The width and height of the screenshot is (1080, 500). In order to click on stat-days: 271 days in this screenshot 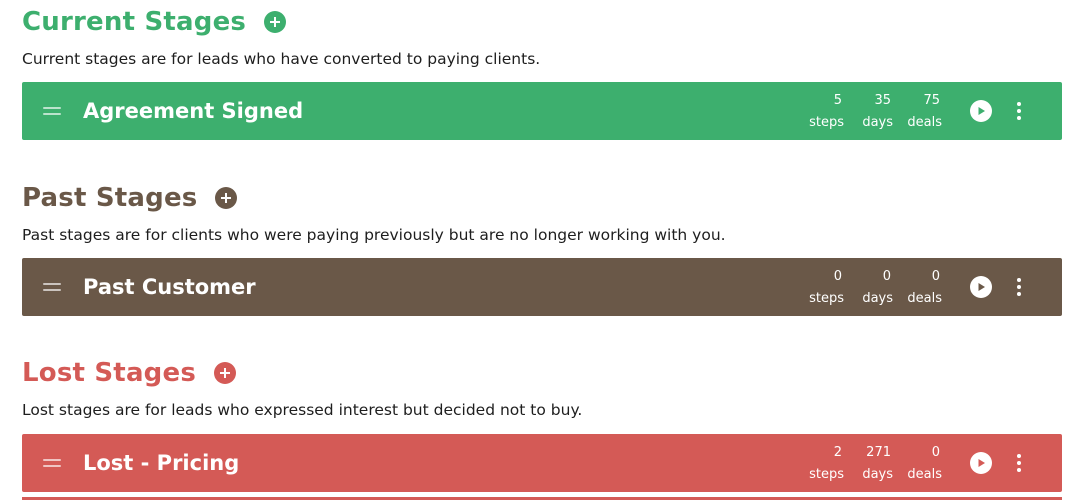, I will do `click(876, 463)`.